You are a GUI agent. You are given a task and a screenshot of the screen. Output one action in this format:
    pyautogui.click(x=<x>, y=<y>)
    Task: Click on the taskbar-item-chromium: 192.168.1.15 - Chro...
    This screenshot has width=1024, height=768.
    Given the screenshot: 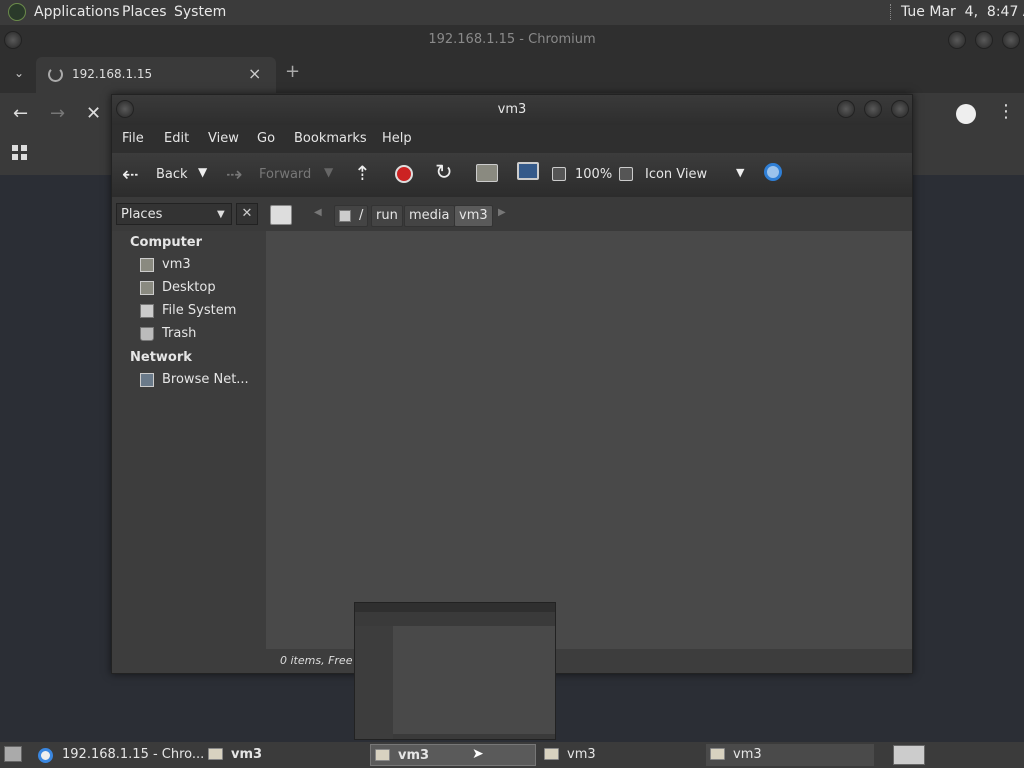 What is the action you would take?
    pyautogui.click(x=119, y=755)
    